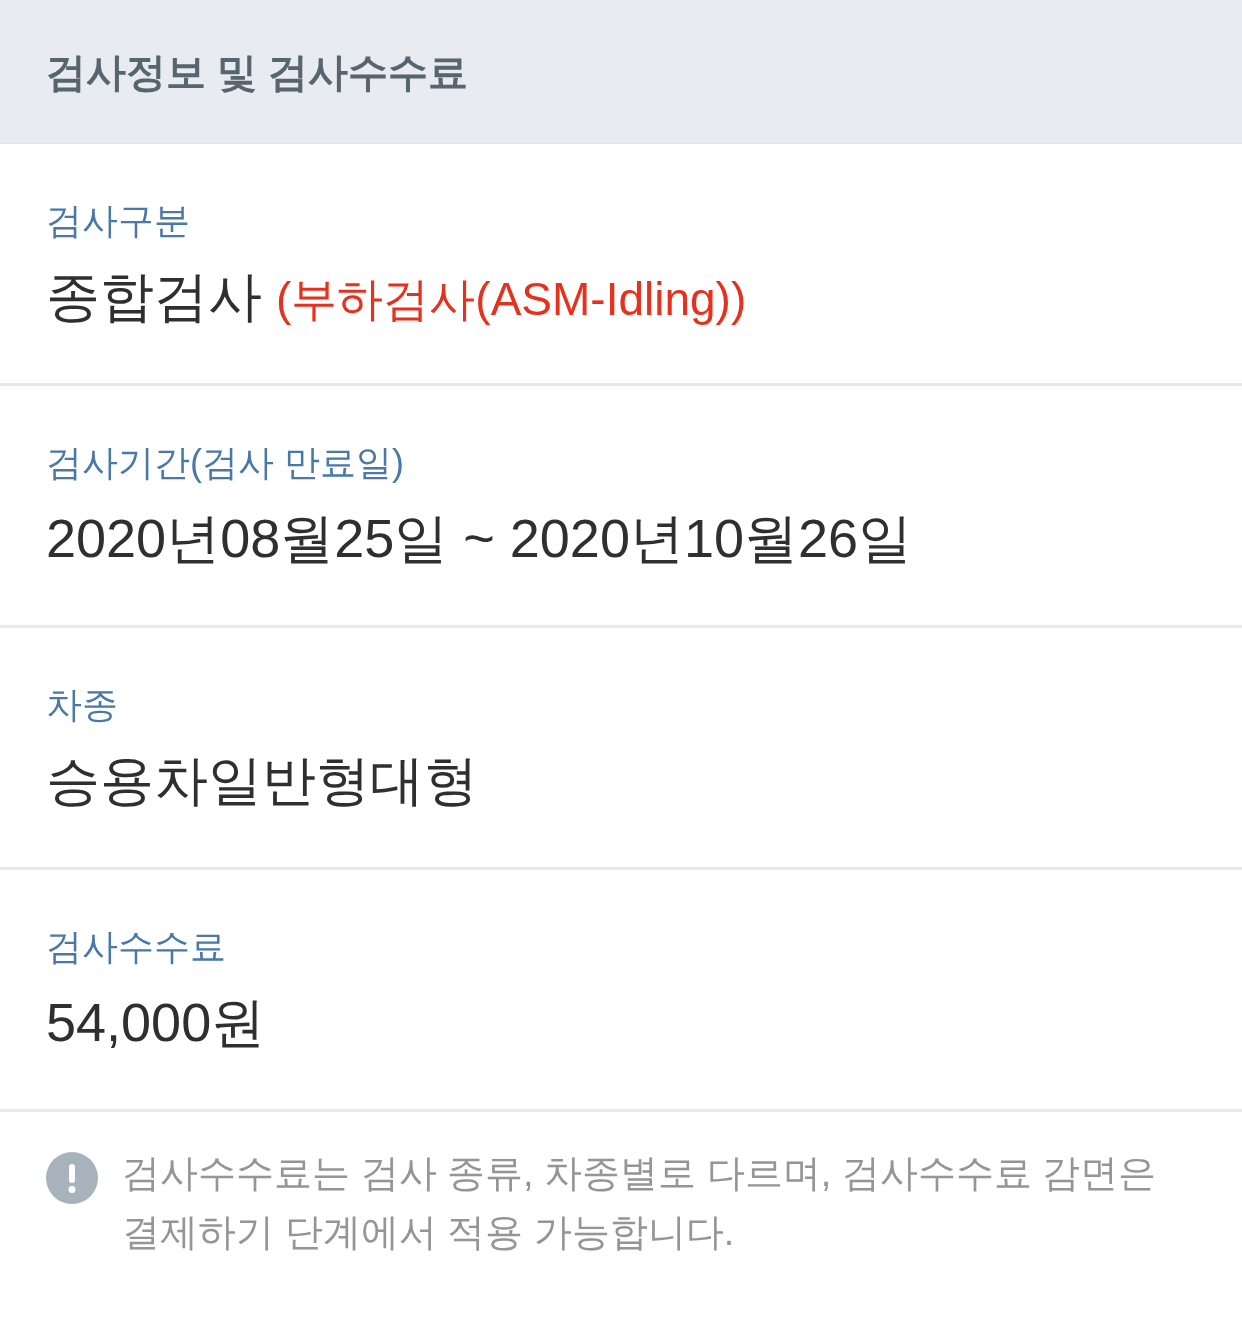 The width and height of the screenshot is (1242, 1337). What do you see at coordinates (257, 72) in the screenshot?
I see `section-title: 검사정보 및 검사수수료` at bounding box center [257, 72].